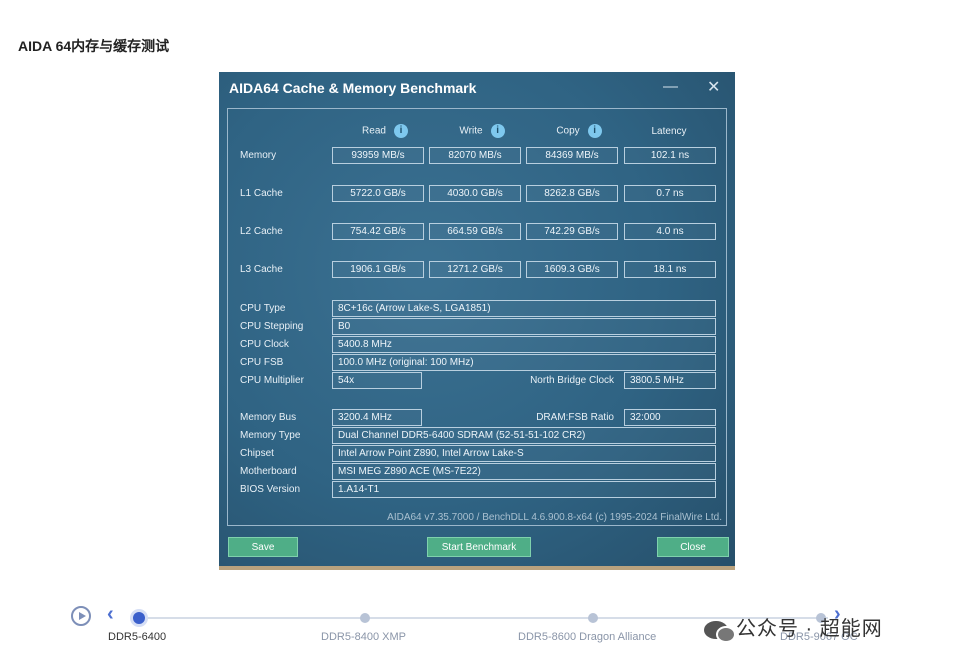 The image size is (960, 665). I want to click on l1-write: 4030.0 GB/s, so click(475, 193).